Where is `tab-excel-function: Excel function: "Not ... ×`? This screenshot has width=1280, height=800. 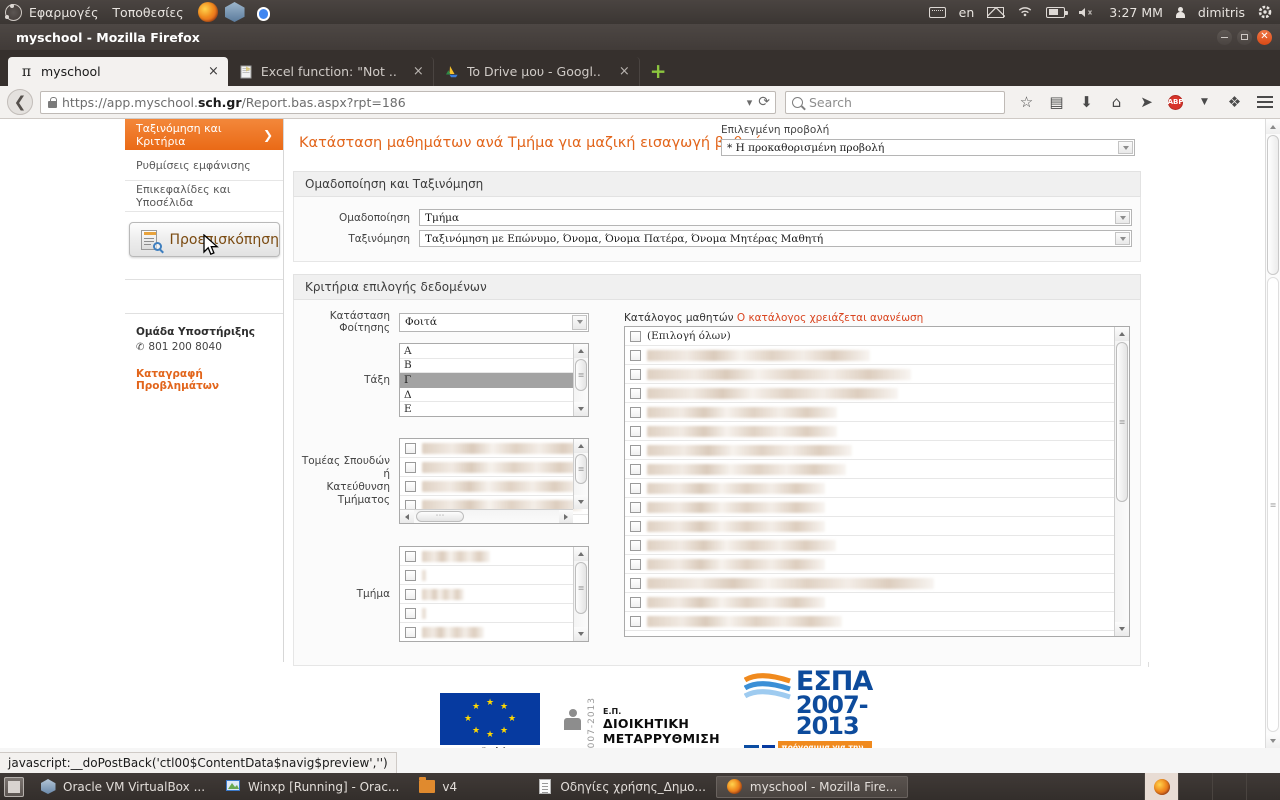
tab-excel-function: Excel function: "Not ... × is located at coordinates (331, 71).